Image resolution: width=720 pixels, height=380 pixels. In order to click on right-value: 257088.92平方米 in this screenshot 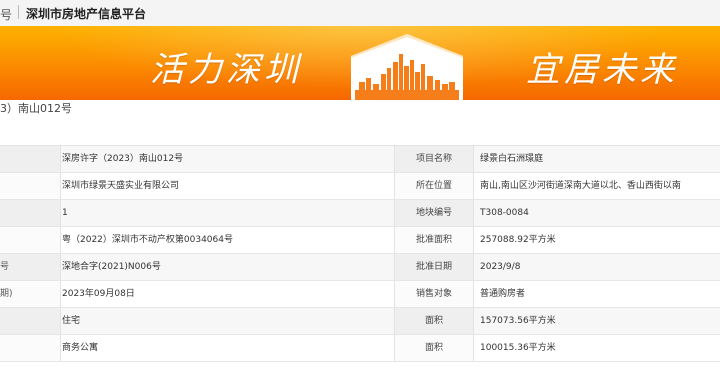, I will do `click(518, 240)`.